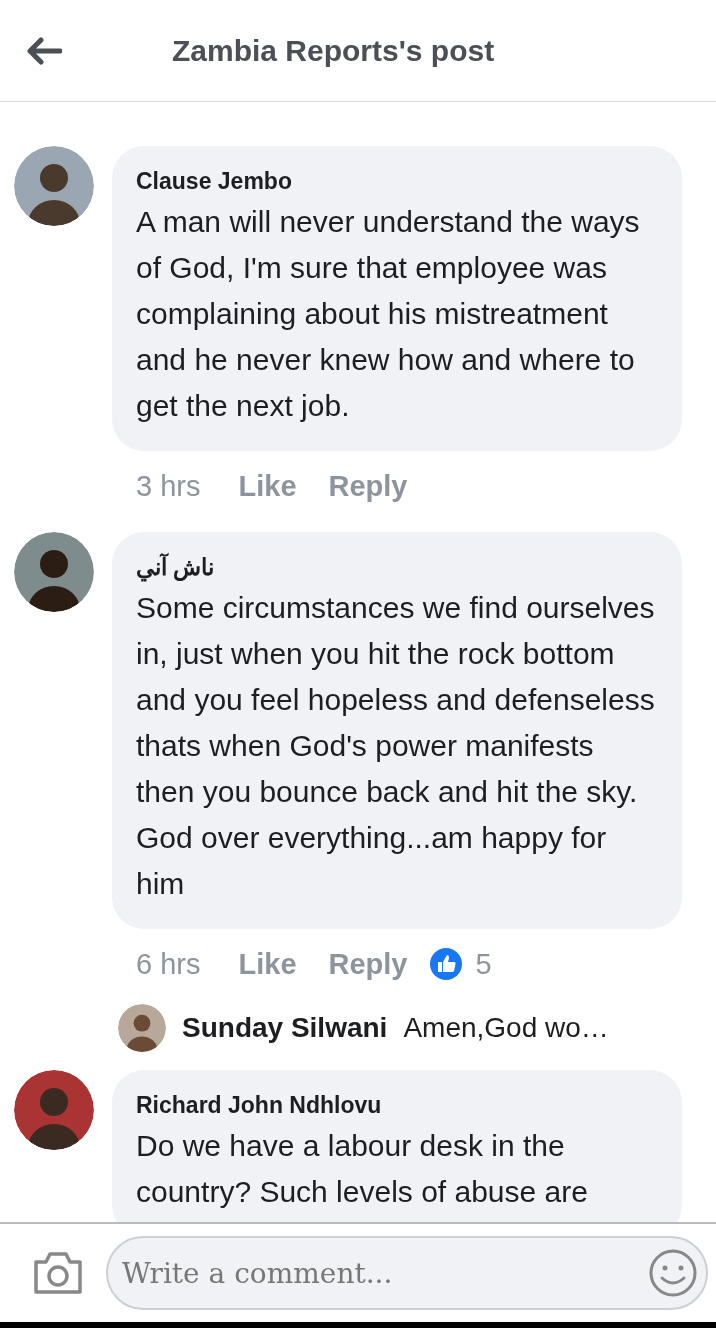  Describe the element at coordinates (673, 1273) in the screenshot. I see `emoji-icon` at that location.